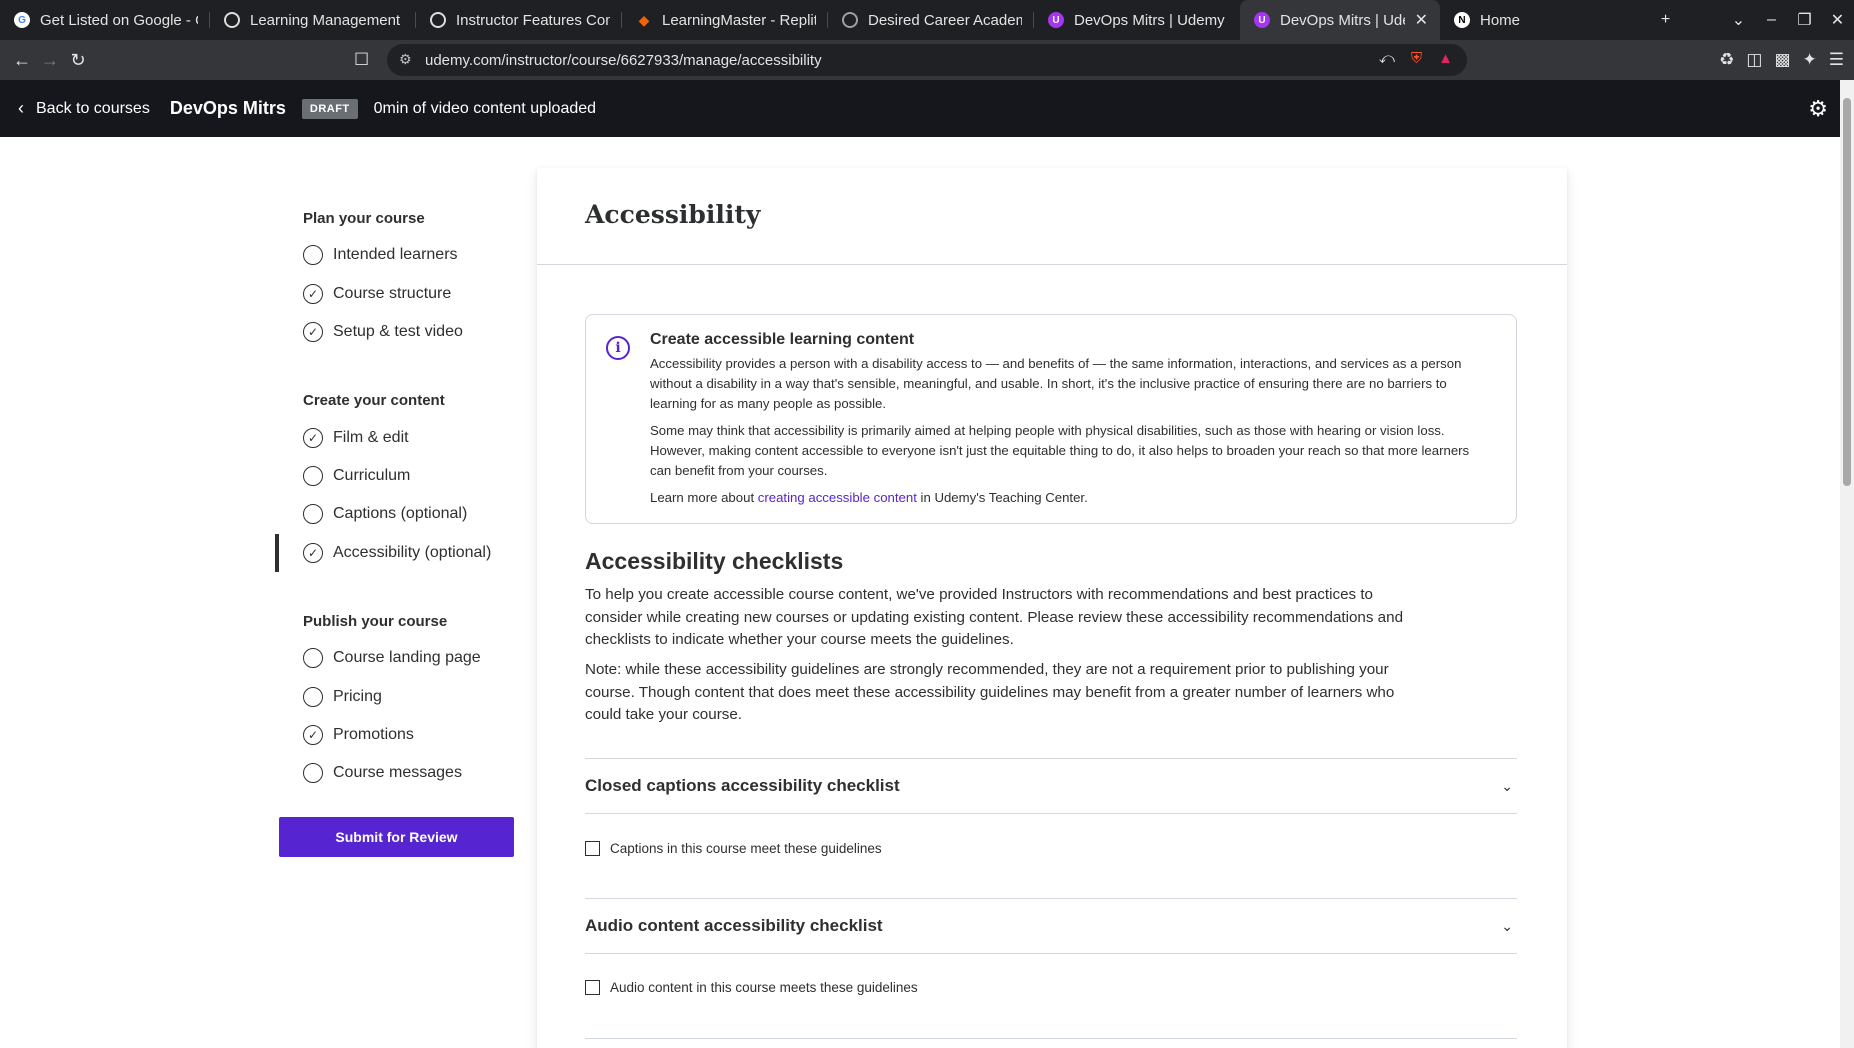 This screenshot has height=1048, width=1854. I want to click on browser-tab: Desired Career Academ, so click(931, 20).